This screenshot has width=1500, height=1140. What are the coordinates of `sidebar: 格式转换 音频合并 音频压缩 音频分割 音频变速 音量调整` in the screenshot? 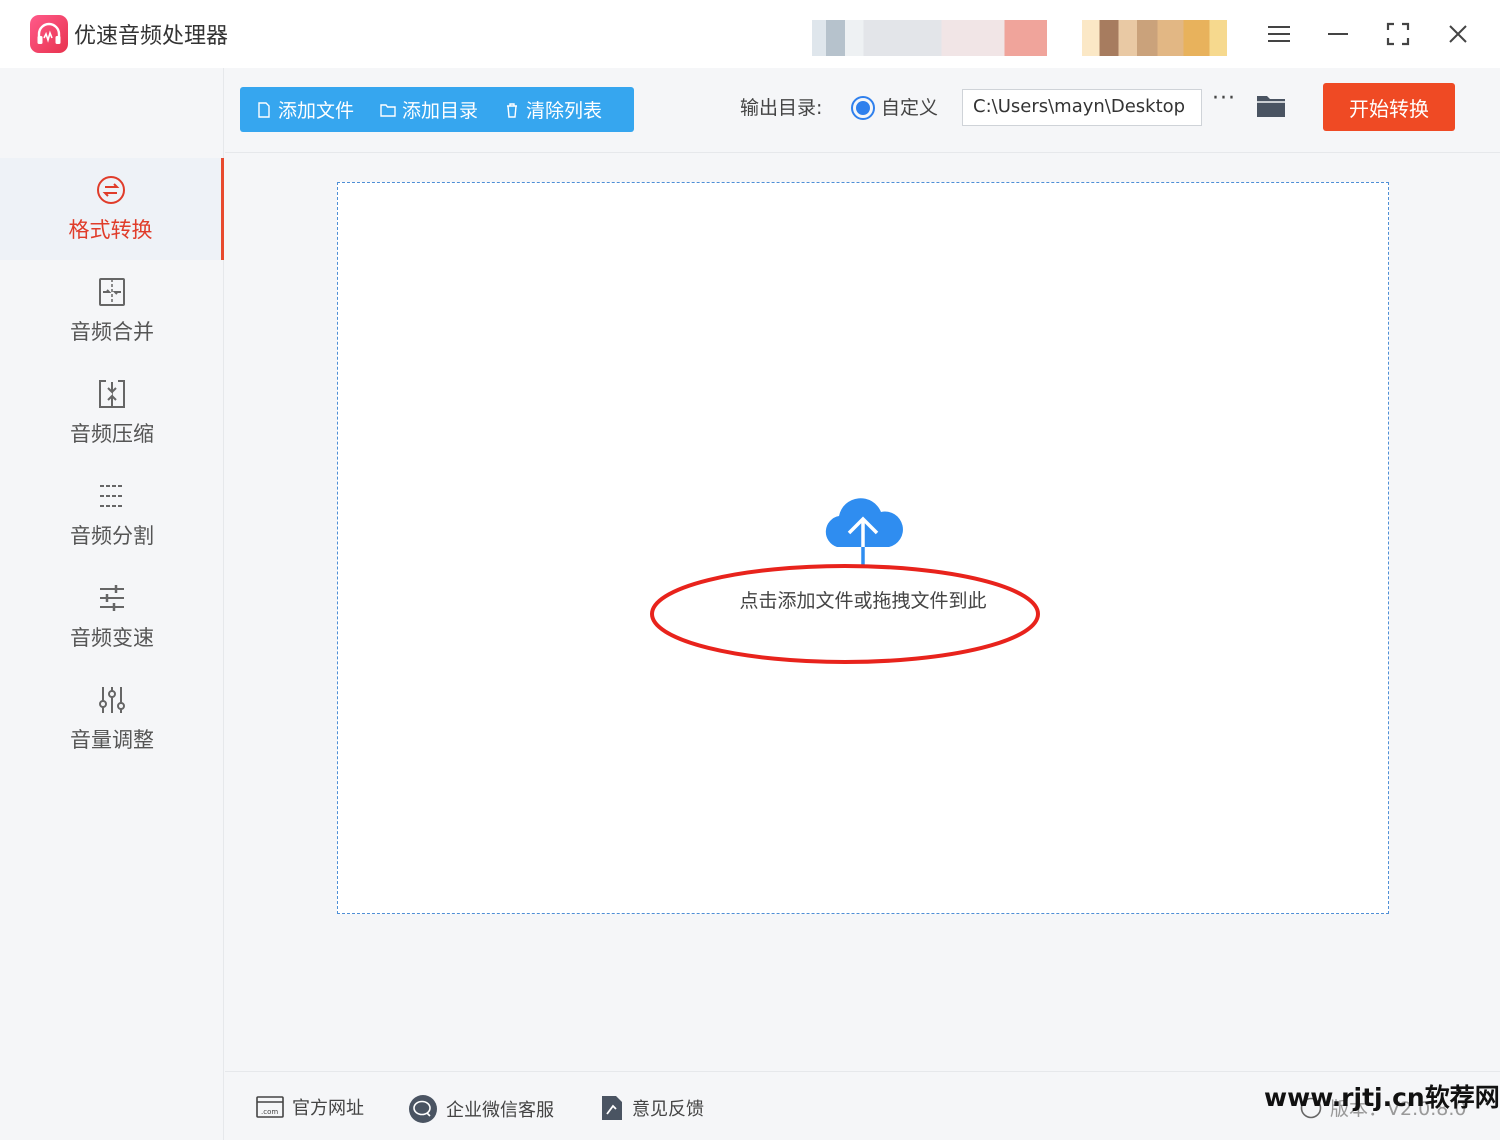 It's located at (112, 604).